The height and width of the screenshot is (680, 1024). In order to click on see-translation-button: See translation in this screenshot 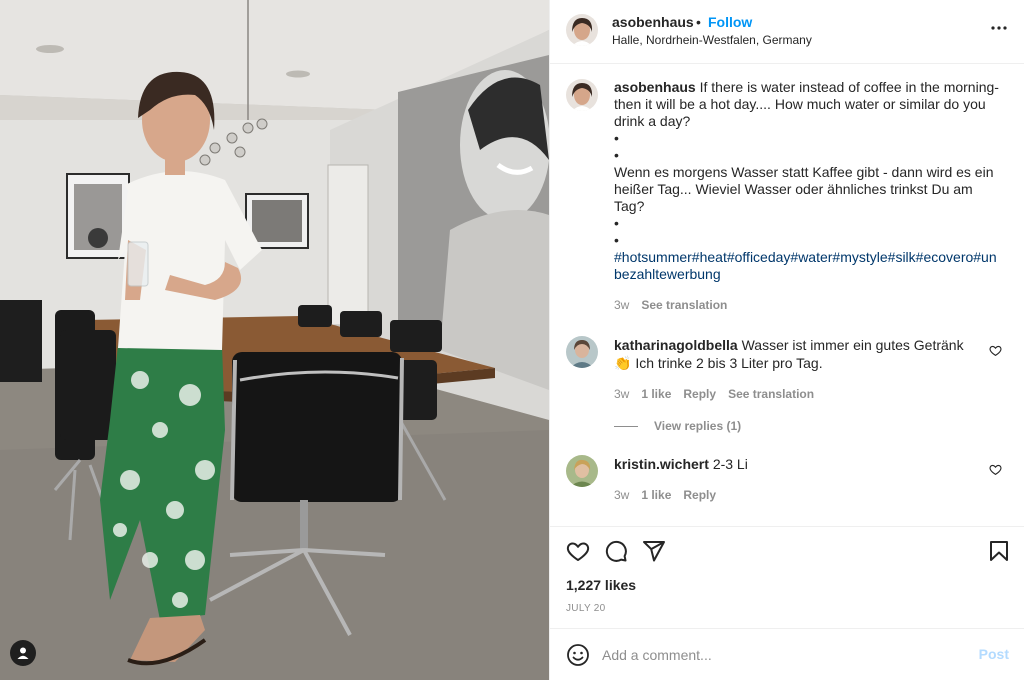, I will do `click(771, 394)`.